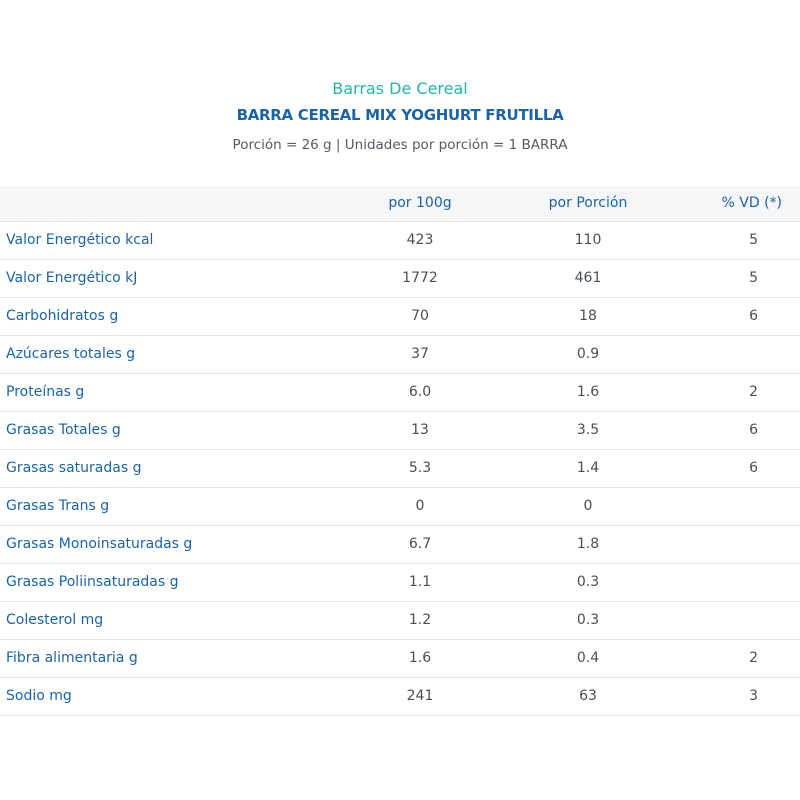 This screenshot has height=800, width=800. What do you see at coordinates (168, 430) in the screenshot?
I see `nutrient-name: Grasas Totales g` at bounding box center [168, 430].